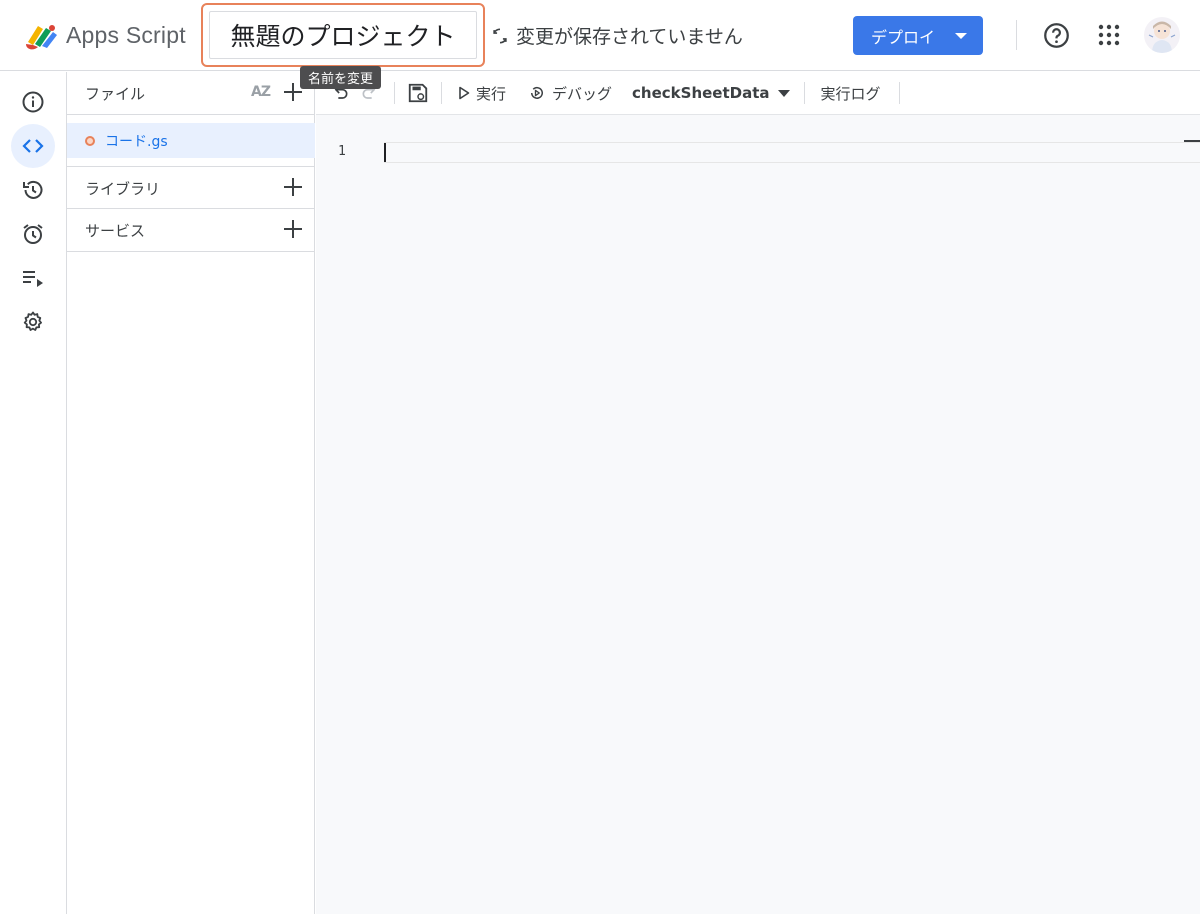  I want to click on files-label: ファイル, so click(115, 94).